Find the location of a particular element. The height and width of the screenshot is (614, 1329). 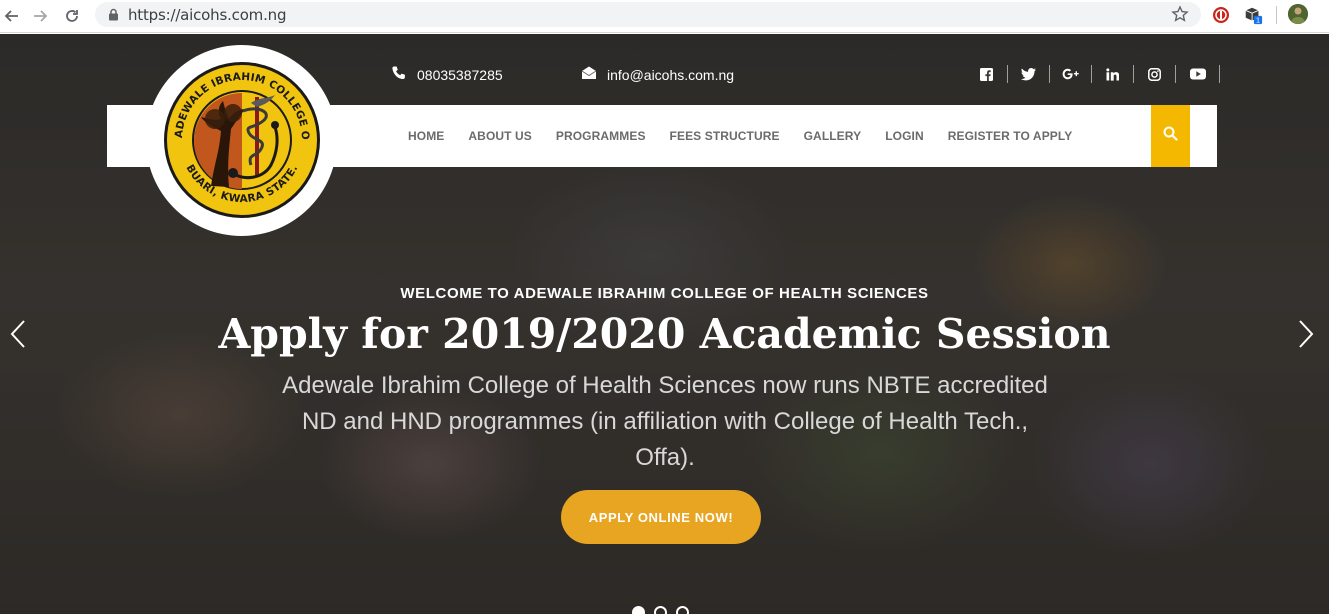

slider-prev-arrow is located at coordinates (18, 334).